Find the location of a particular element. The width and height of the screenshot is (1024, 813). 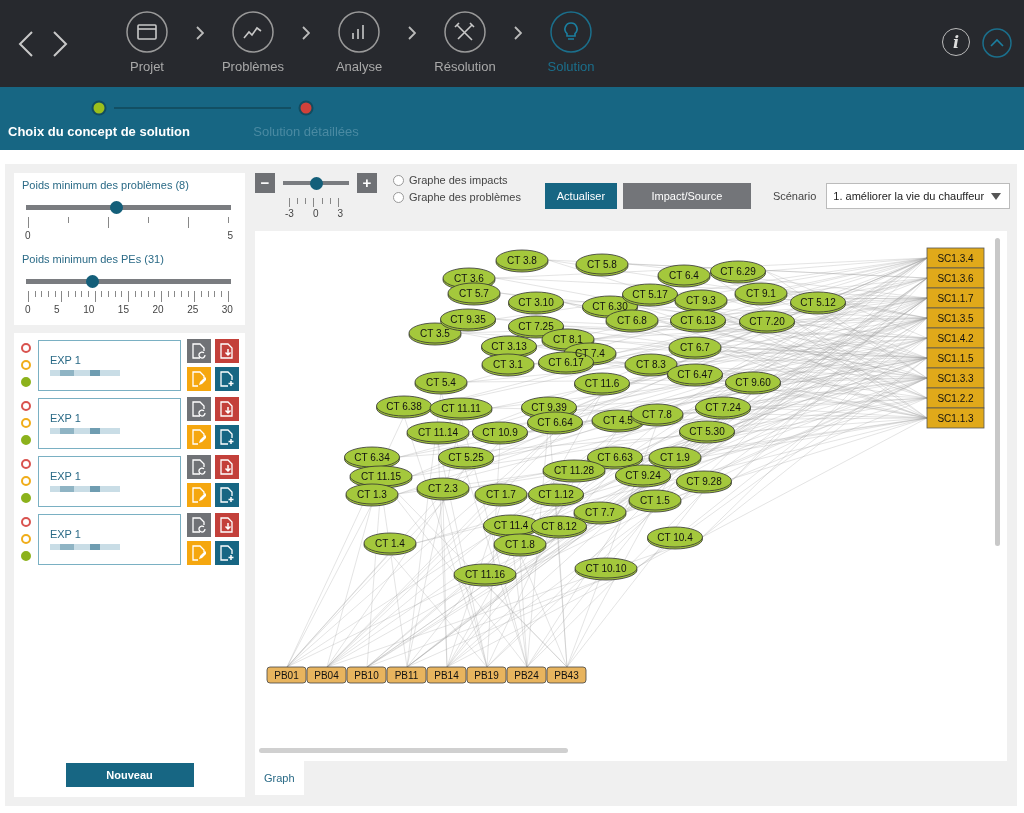

tick-label: 20 is located at coordinates (158, 309).